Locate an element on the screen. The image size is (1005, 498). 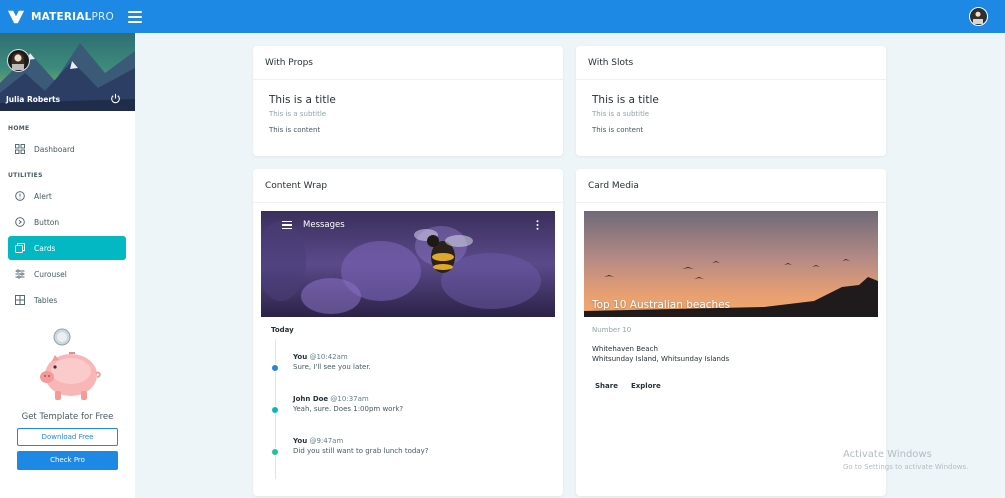
message-text: Sure, I'll see you later. is located at coordinates (332, 367).